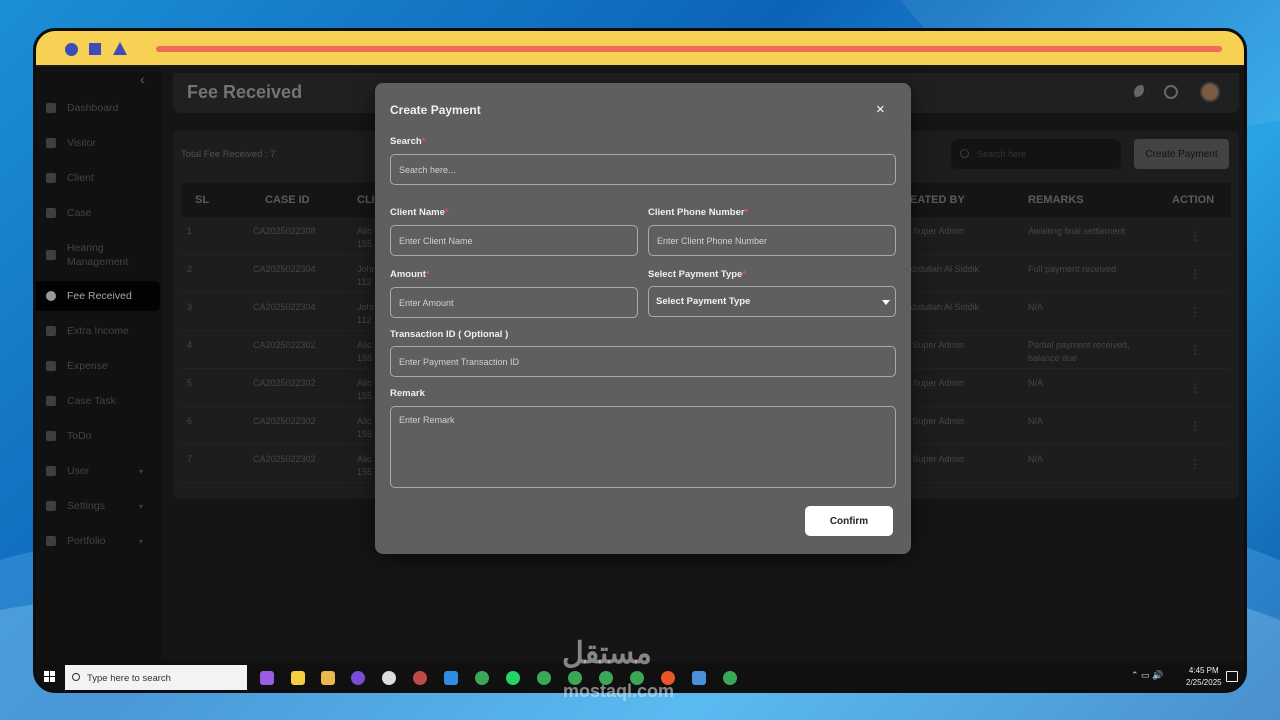  I want to click on confirm-button: Confirm, so click(849, 521).